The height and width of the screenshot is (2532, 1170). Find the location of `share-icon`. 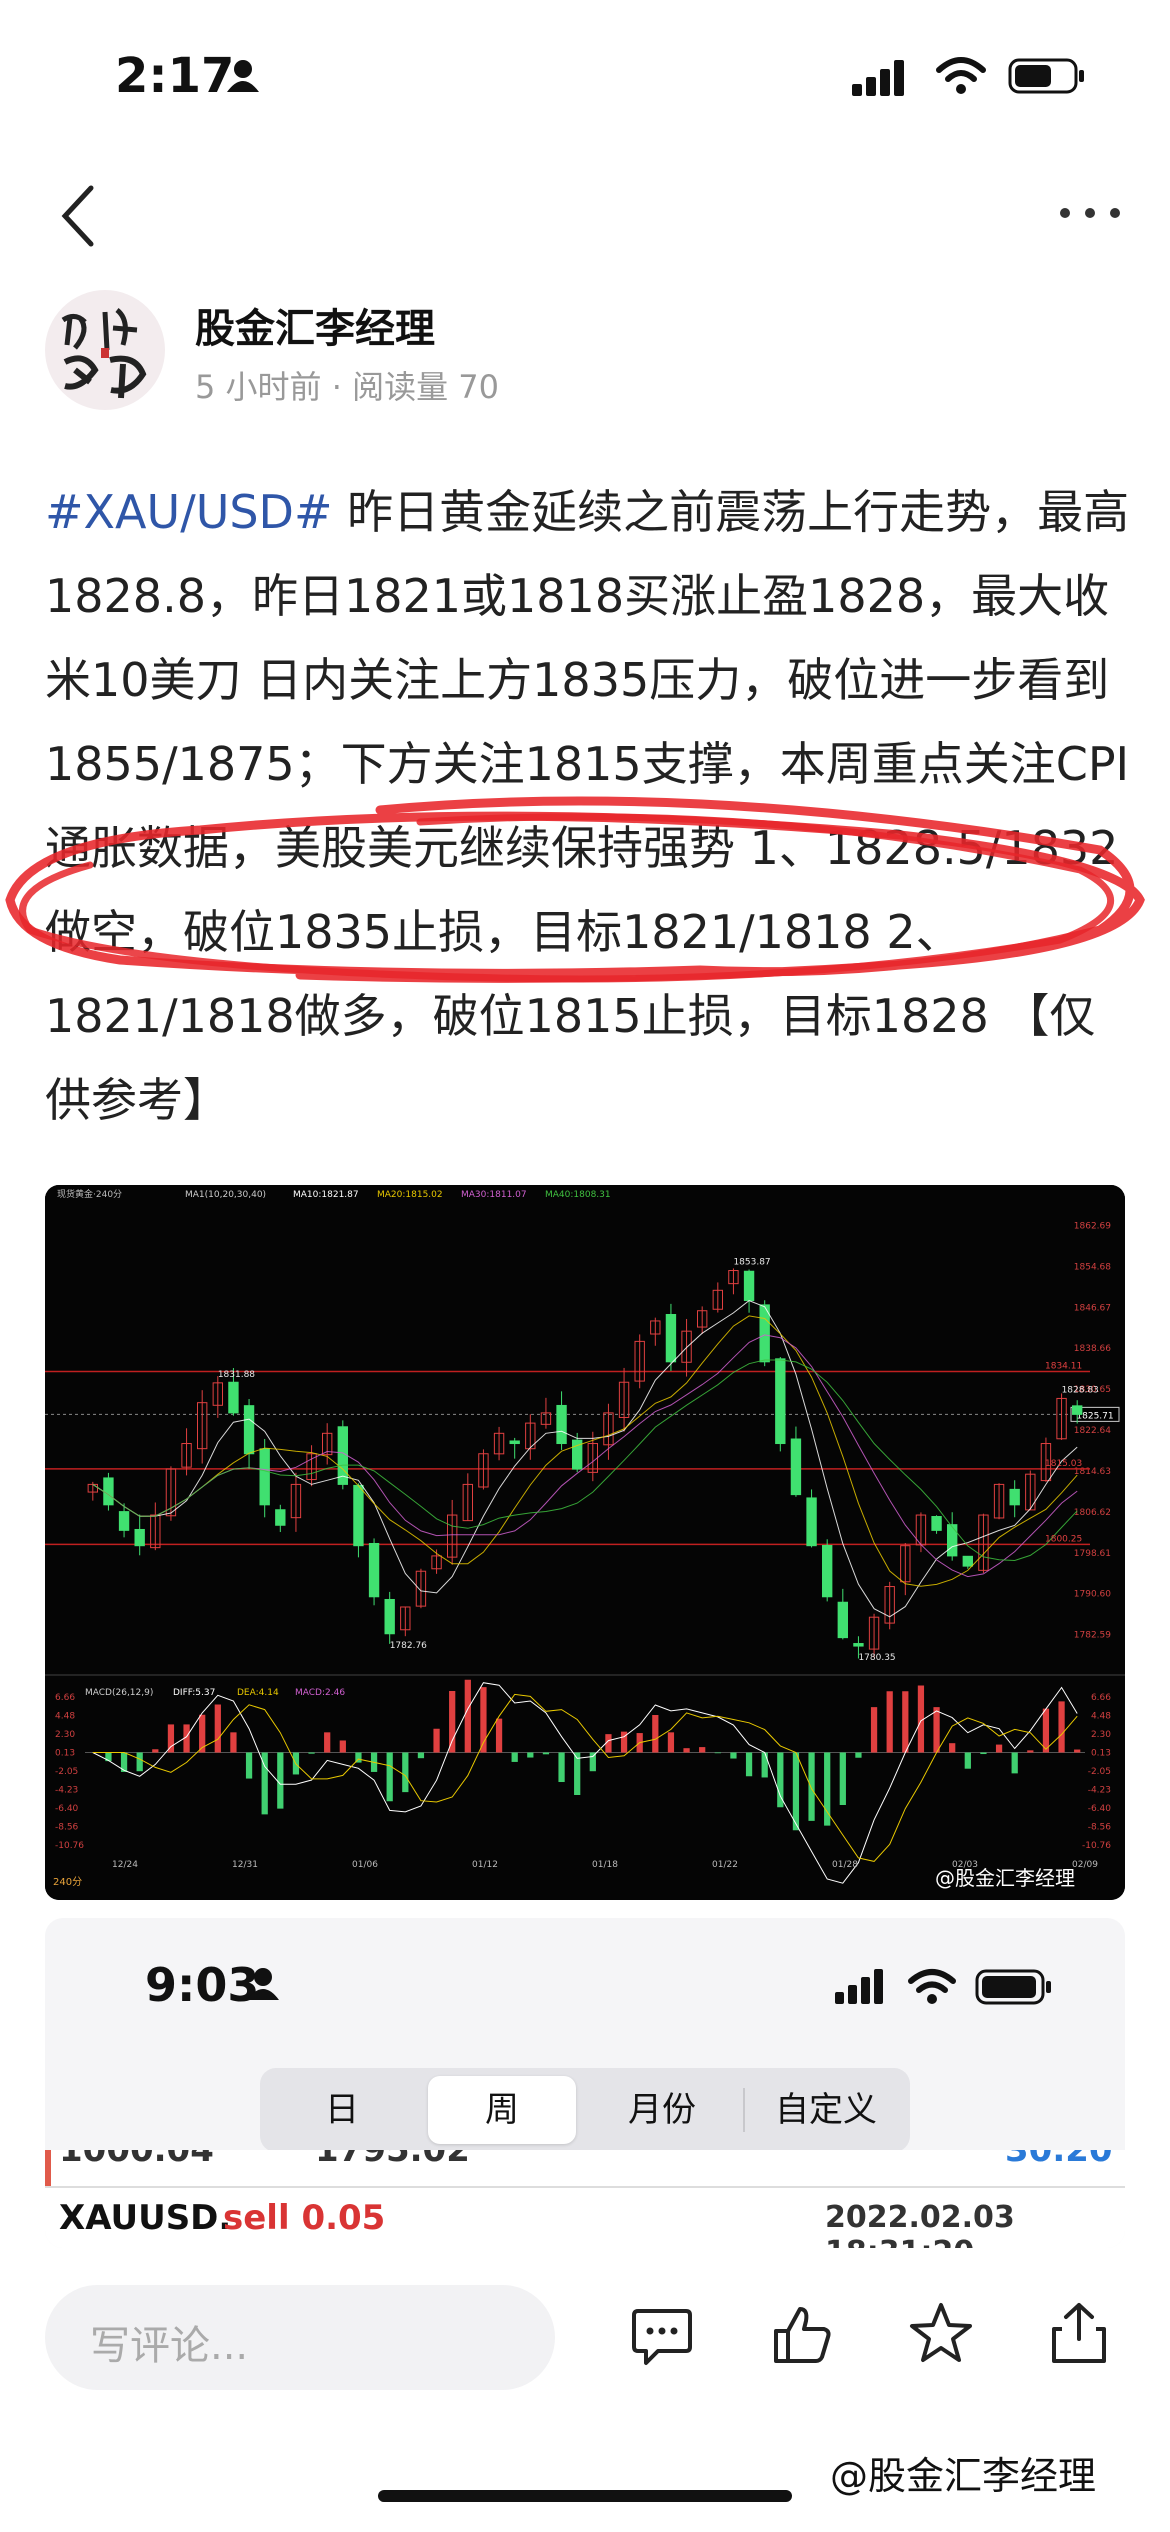

share-icon is located at coordinates (1079, 2333).